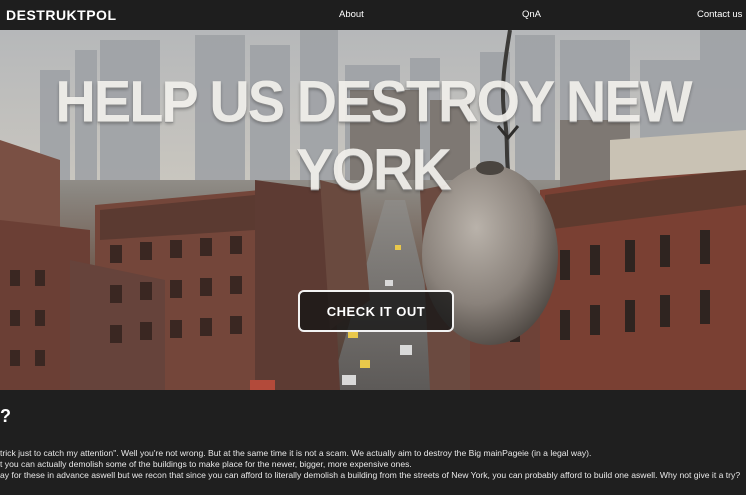 The width and height of the screenshot is (746, 495). I want to click on nav-link-qna: QnA, so click(531, 14).